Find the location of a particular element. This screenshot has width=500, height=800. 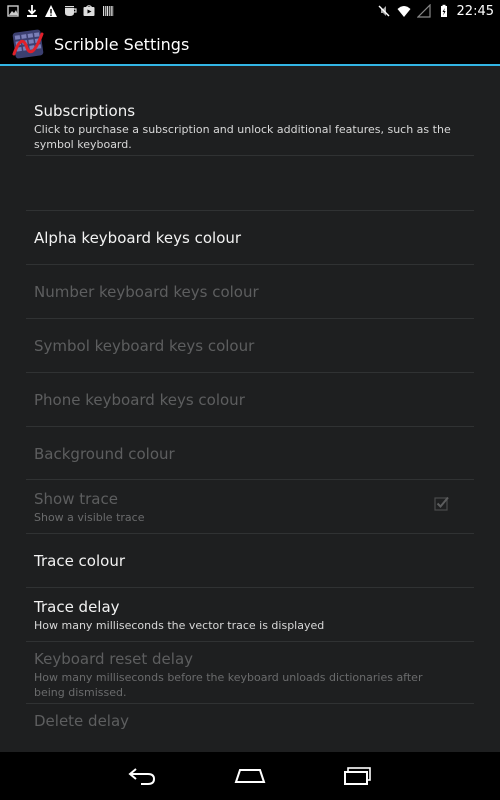

system-icons: 22:45 is located at coordinates (435, 11).